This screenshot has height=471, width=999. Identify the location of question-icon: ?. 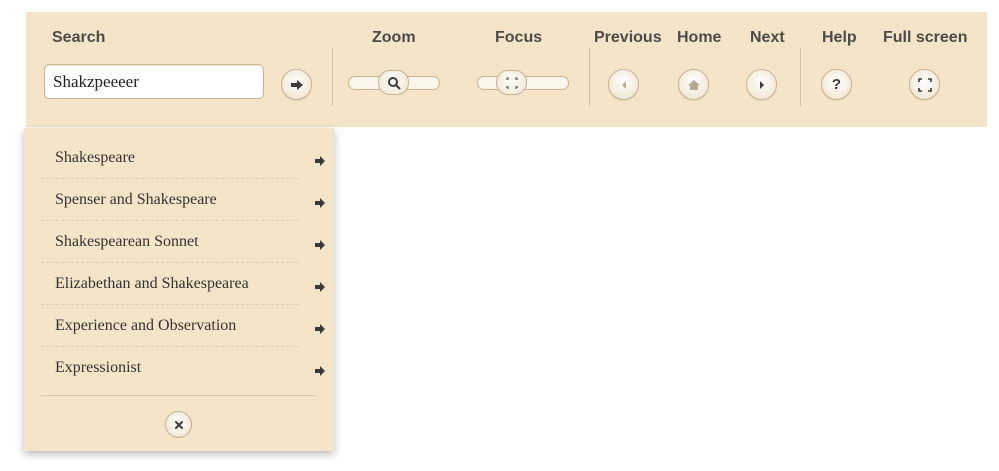
(836, 84).